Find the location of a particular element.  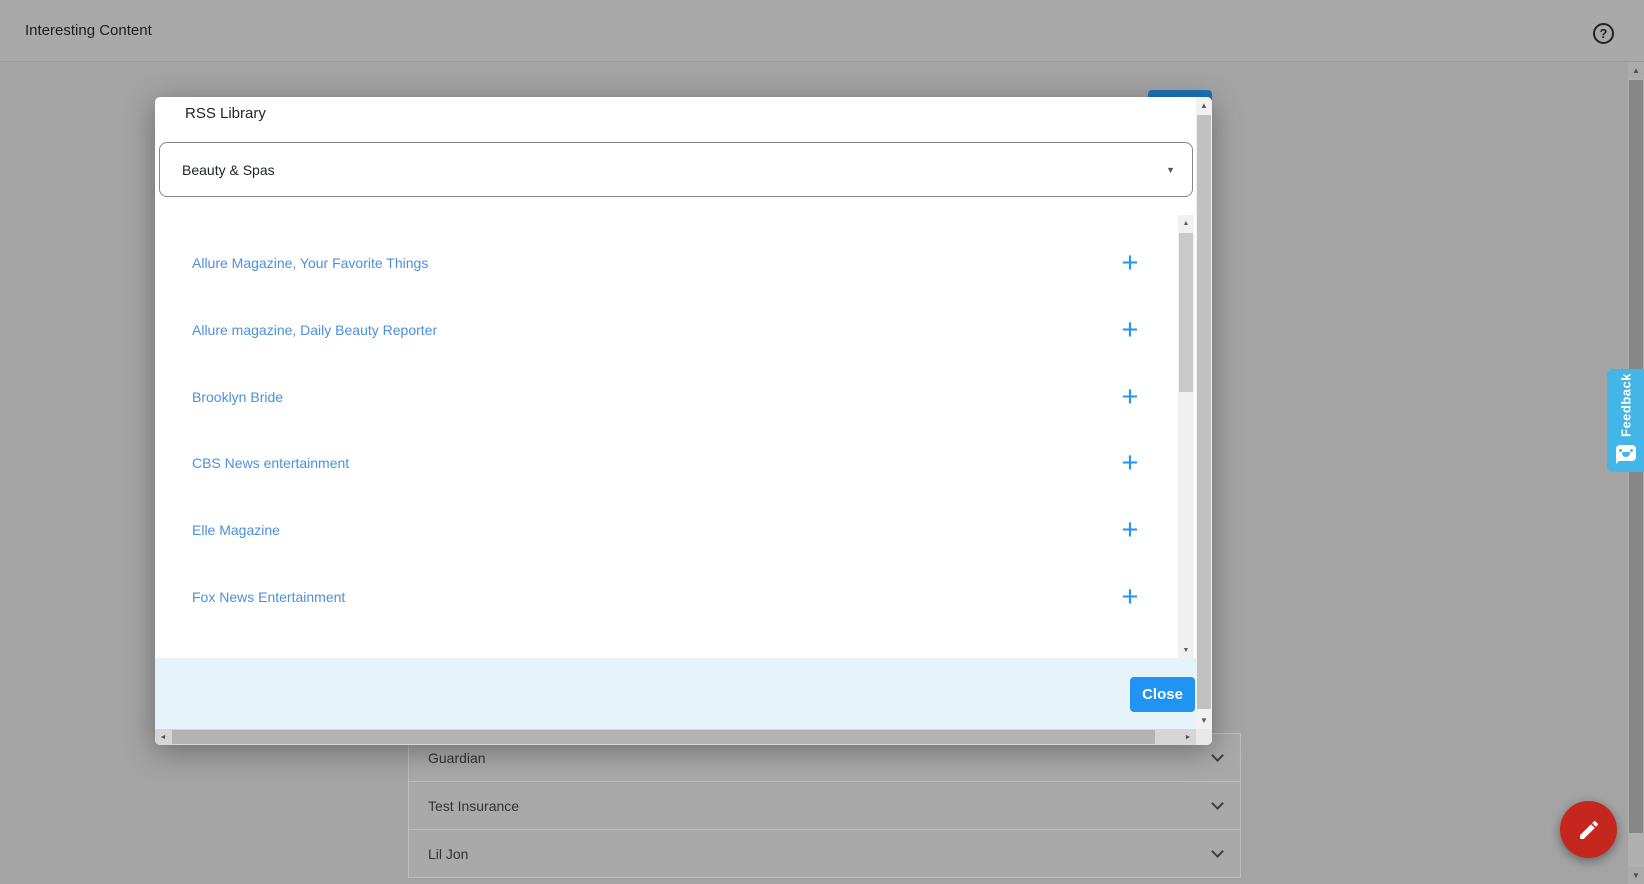

modal-scrollbar-thumb is located at coordinates (1204, 412).